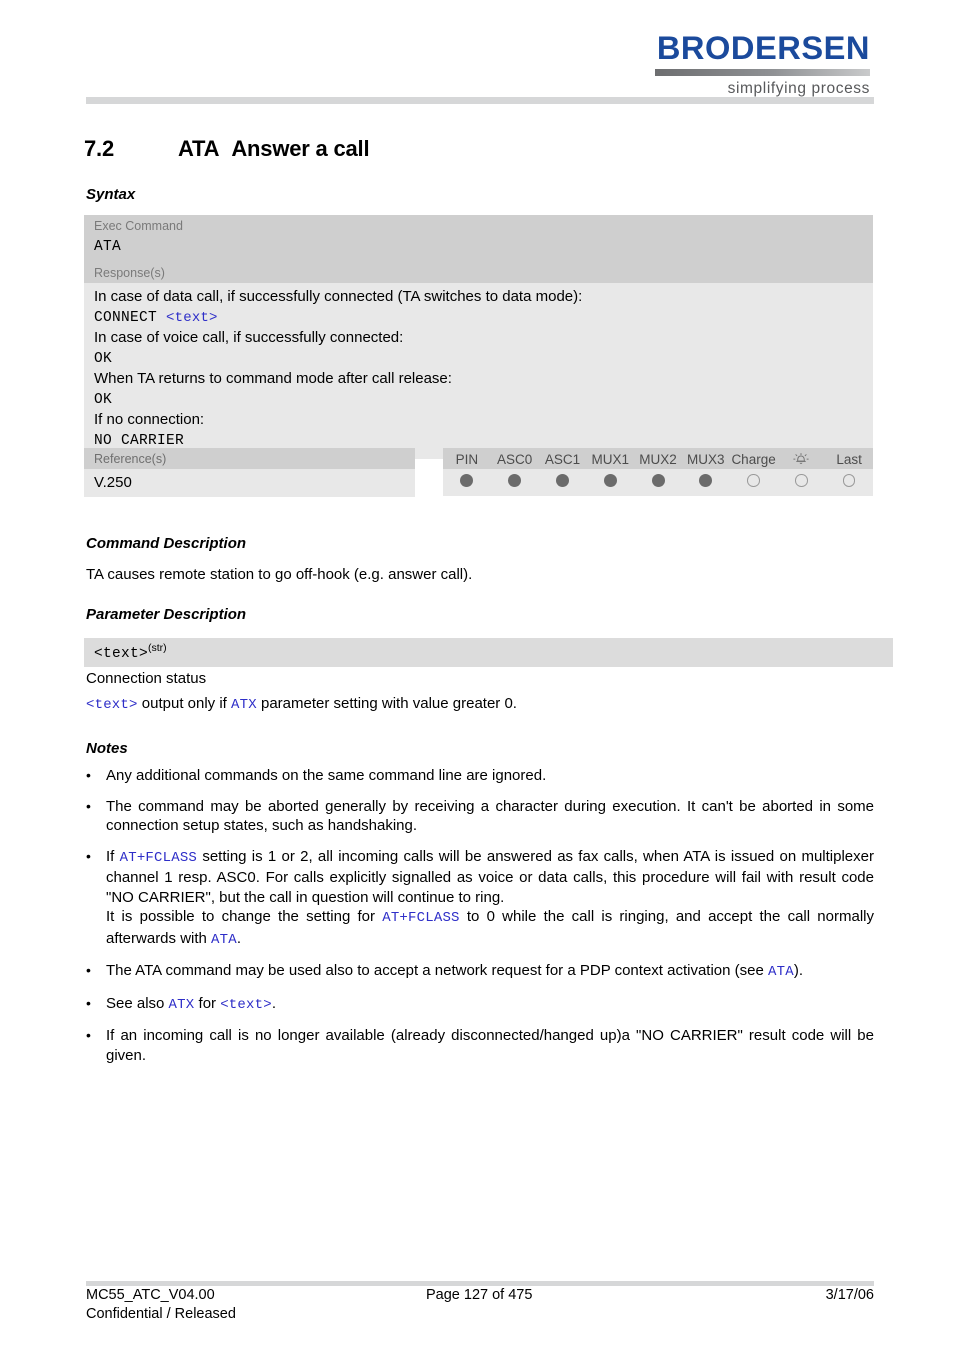  Describe the element at coordinates (150, 1295) in the screenshot. I see `footer-doc-id: MC55_ATC_V04.00` at that location.